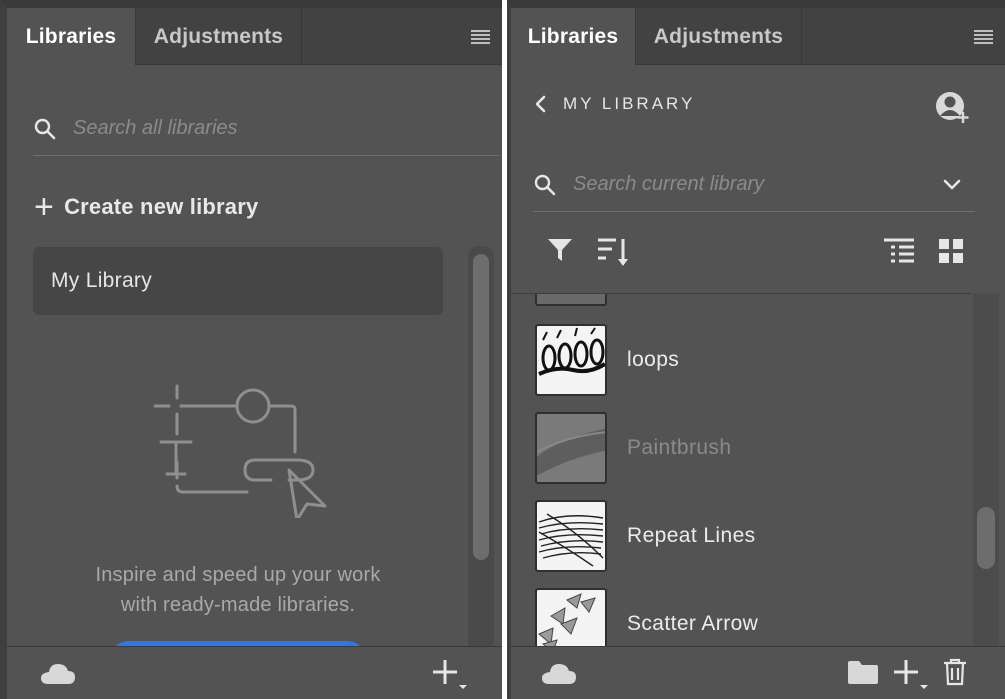 The height and width of the screenshot is (699, 1005). Describe the element at coordinates (745, 360) in the screenshot. I see `list-item: loops` at that location.